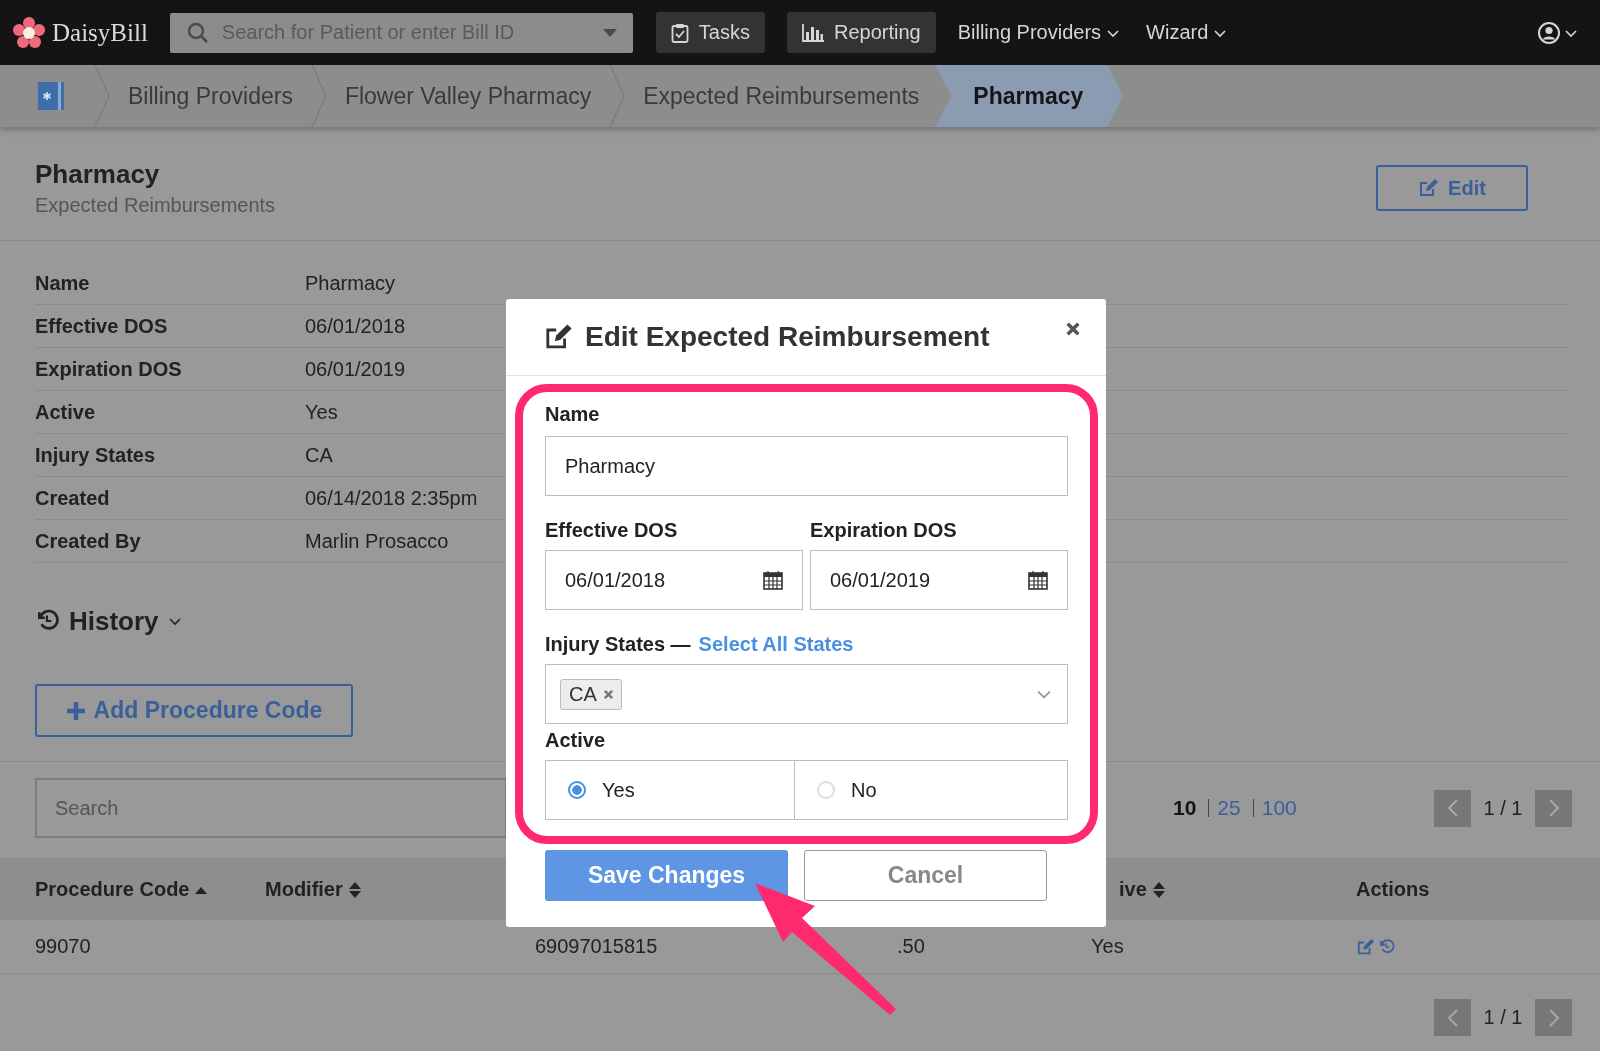 The image size is (1600, 1051). I want to click on table-cell: 69097015815, so click(596, 946).